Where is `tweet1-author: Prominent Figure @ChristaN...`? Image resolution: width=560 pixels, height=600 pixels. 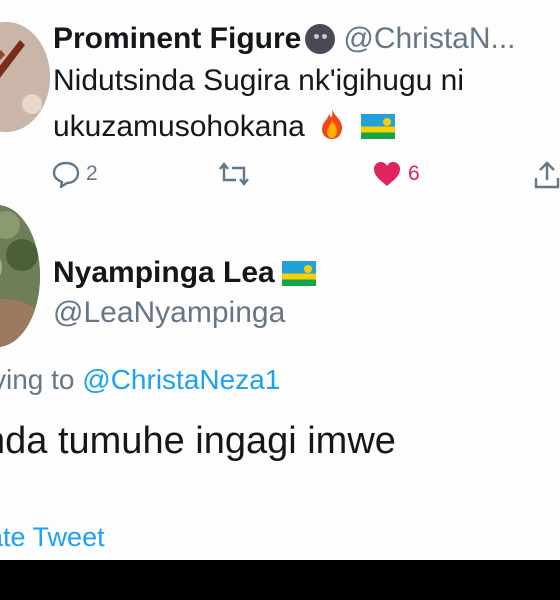
tweet1-author: Prominent Figure @ChristaN... is located at coordinates (284, 39).